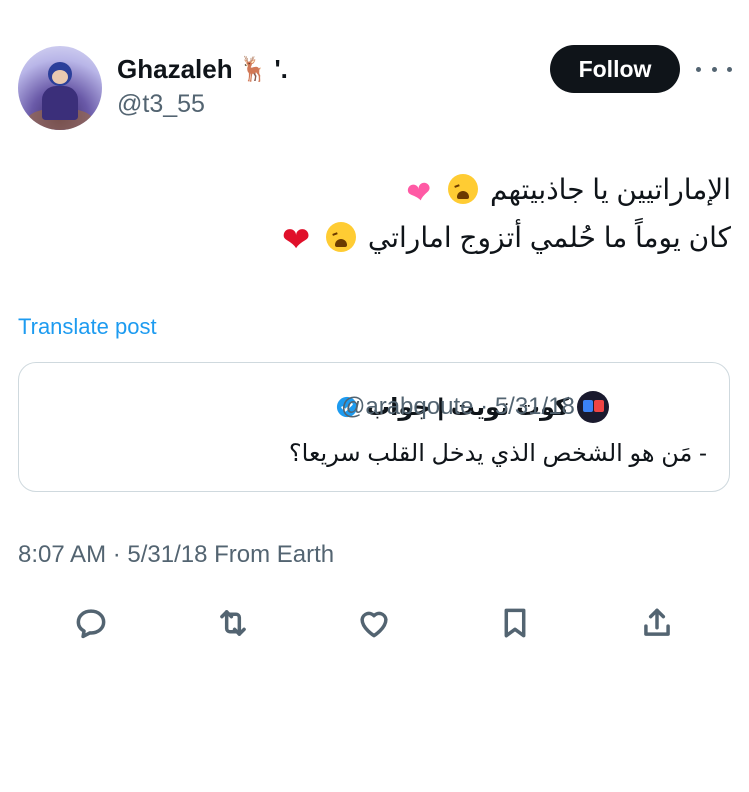 This screenshot has height=792, width=749. Describe the element at coordinates (296, 240) in the screenshot. I see `red-heart-emoji-icon: ❤` at that location.